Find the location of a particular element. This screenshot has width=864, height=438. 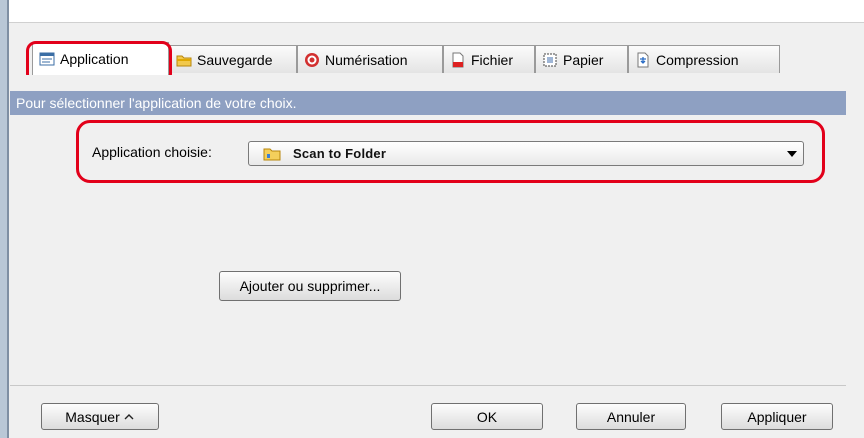

select-highlight-callout is located at coordinates (450, 151).